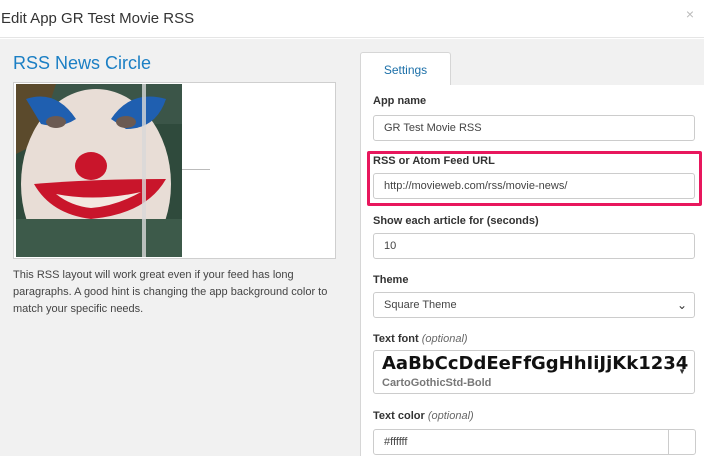 The width and height of the screenshot is (704, 456). Describe the element at coordinates (690, 14) in the screenshot. I see `close-icon: ×` at that location.